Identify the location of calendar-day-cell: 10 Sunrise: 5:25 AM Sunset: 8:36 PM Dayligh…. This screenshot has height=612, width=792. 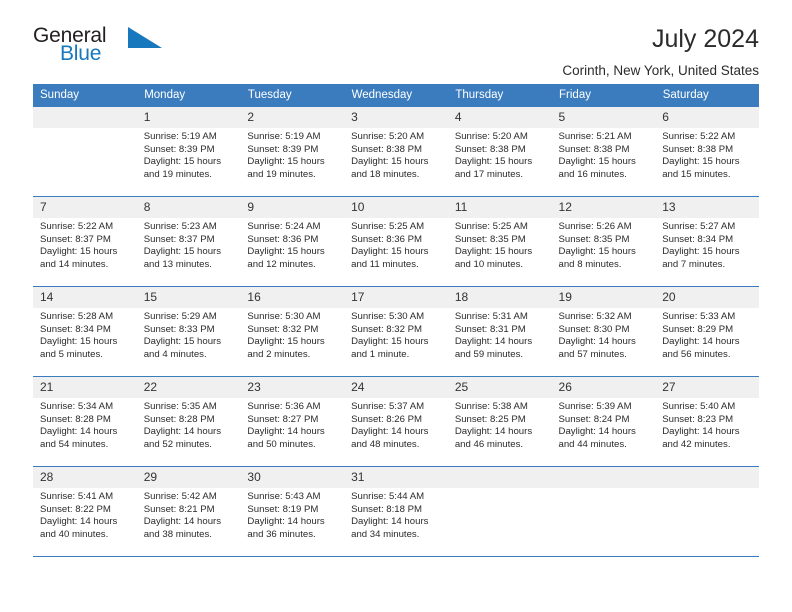
(396, 241).